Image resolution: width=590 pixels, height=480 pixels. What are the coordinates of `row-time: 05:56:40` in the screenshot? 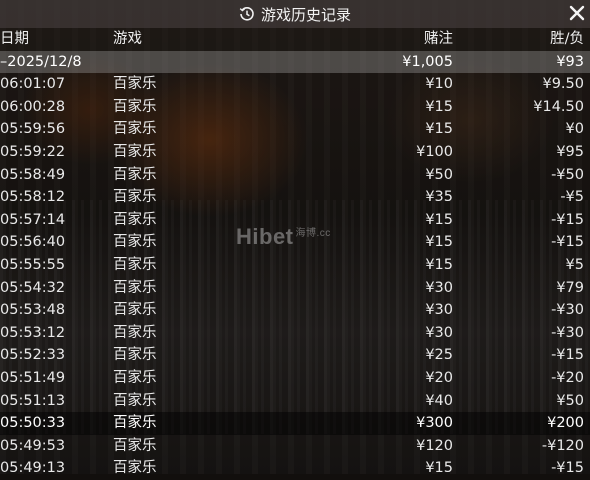 It's located at (33, 242).